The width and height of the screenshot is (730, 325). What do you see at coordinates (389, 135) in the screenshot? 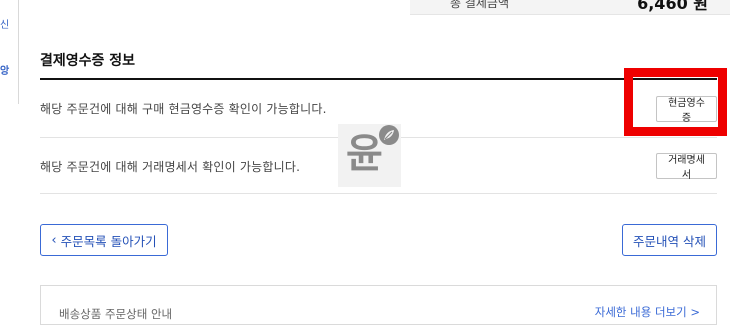
I see `leaf-icon` at bounding box center [389, 135].